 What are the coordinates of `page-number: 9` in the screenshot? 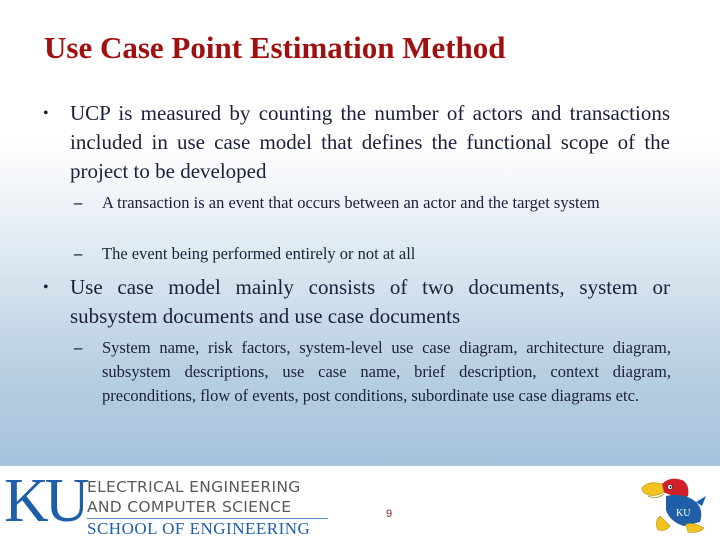 It's located at (389, 514).